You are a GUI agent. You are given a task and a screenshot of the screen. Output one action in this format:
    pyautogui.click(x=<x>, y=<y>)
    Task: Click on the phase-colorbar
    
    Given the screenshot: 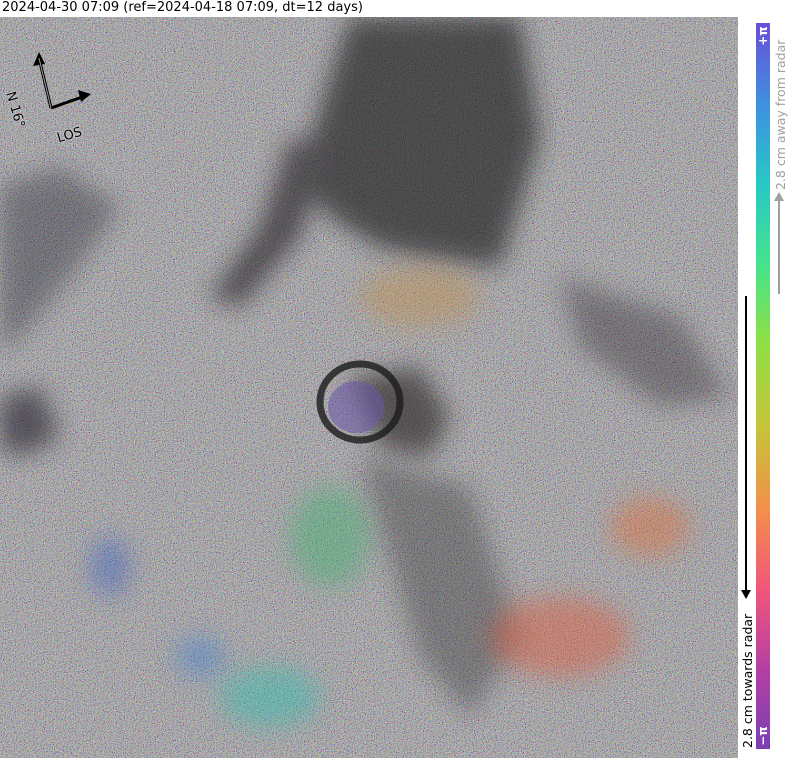 What is the action you would take?
    pyautogui.click(x=763, y=386)
    